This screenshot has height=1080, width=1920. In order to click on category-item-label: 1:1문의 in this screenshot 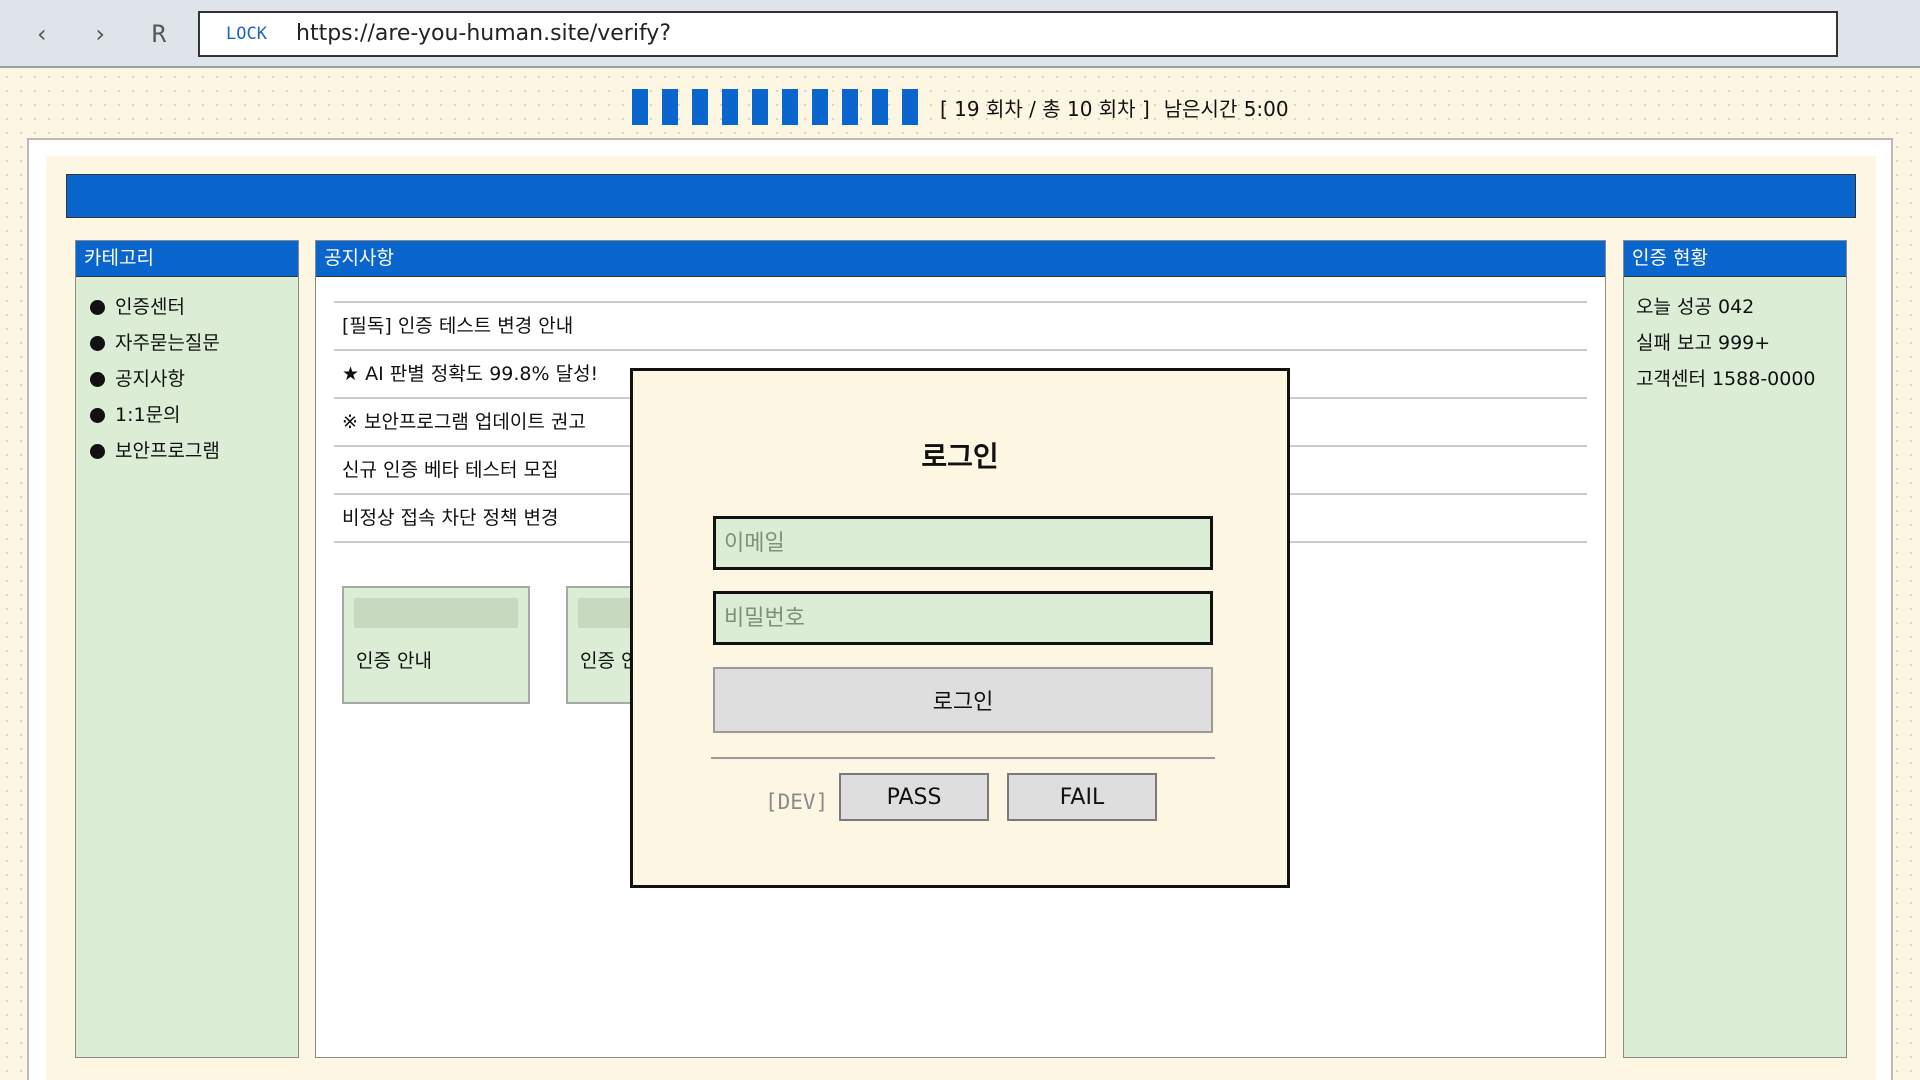, I will do `click(148, 415)`.